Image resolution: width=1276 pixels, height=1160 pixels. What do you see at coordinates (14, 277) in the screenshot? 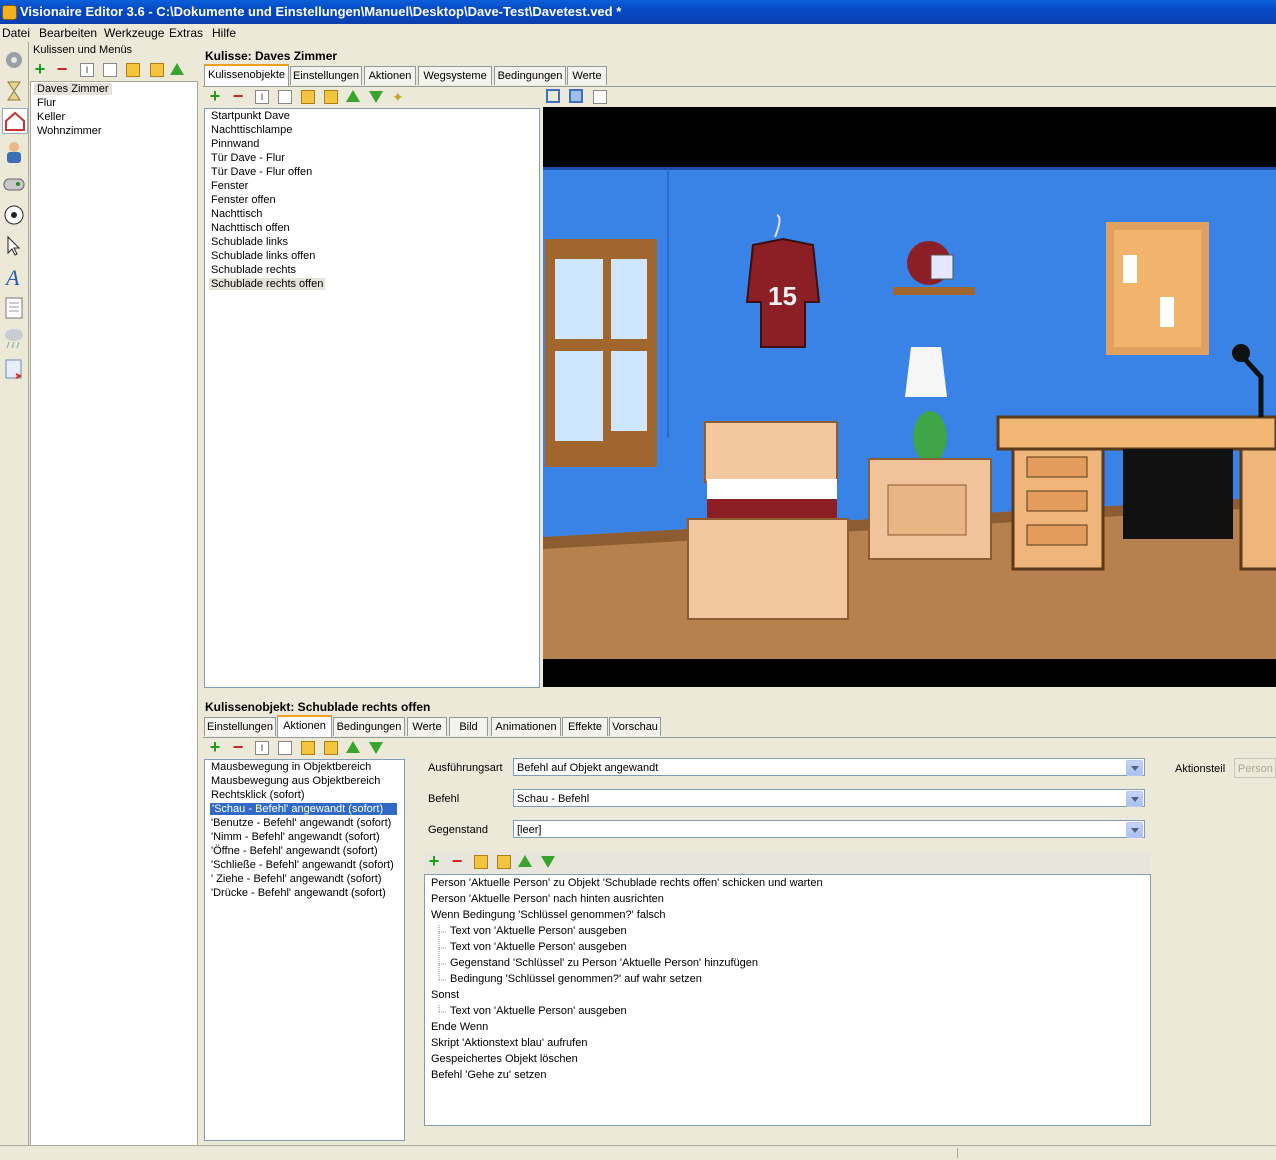
I see `font-icon: A` at bounding box center [14, 277].